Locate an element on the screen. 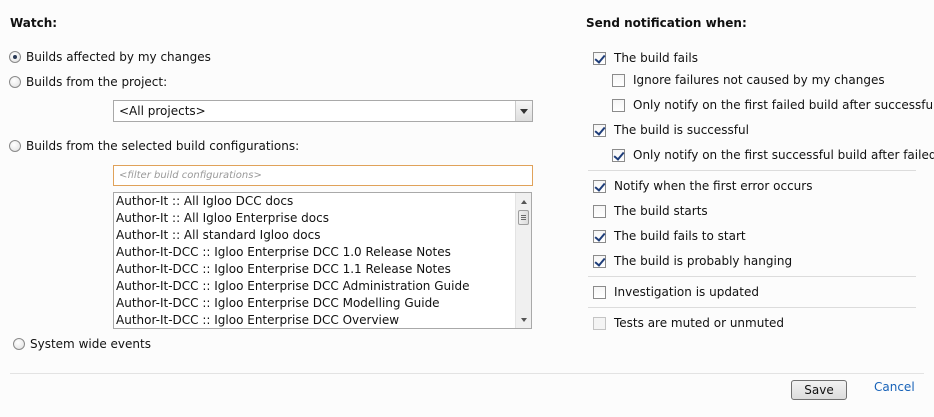 Image resolution: width=934 pixels, height=417 pixels. radio-row-system: System wide events is located at coordinates (82, 344).